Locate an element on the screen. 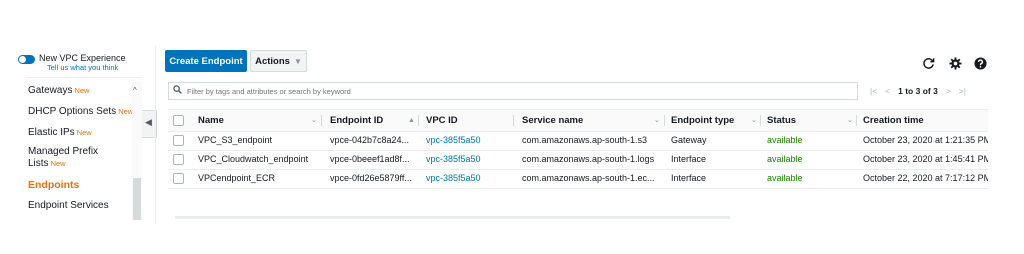 The width and height of the screenshot is (1024, 254). scroll-up-icon: ^ is located at coordinates (135, 90).